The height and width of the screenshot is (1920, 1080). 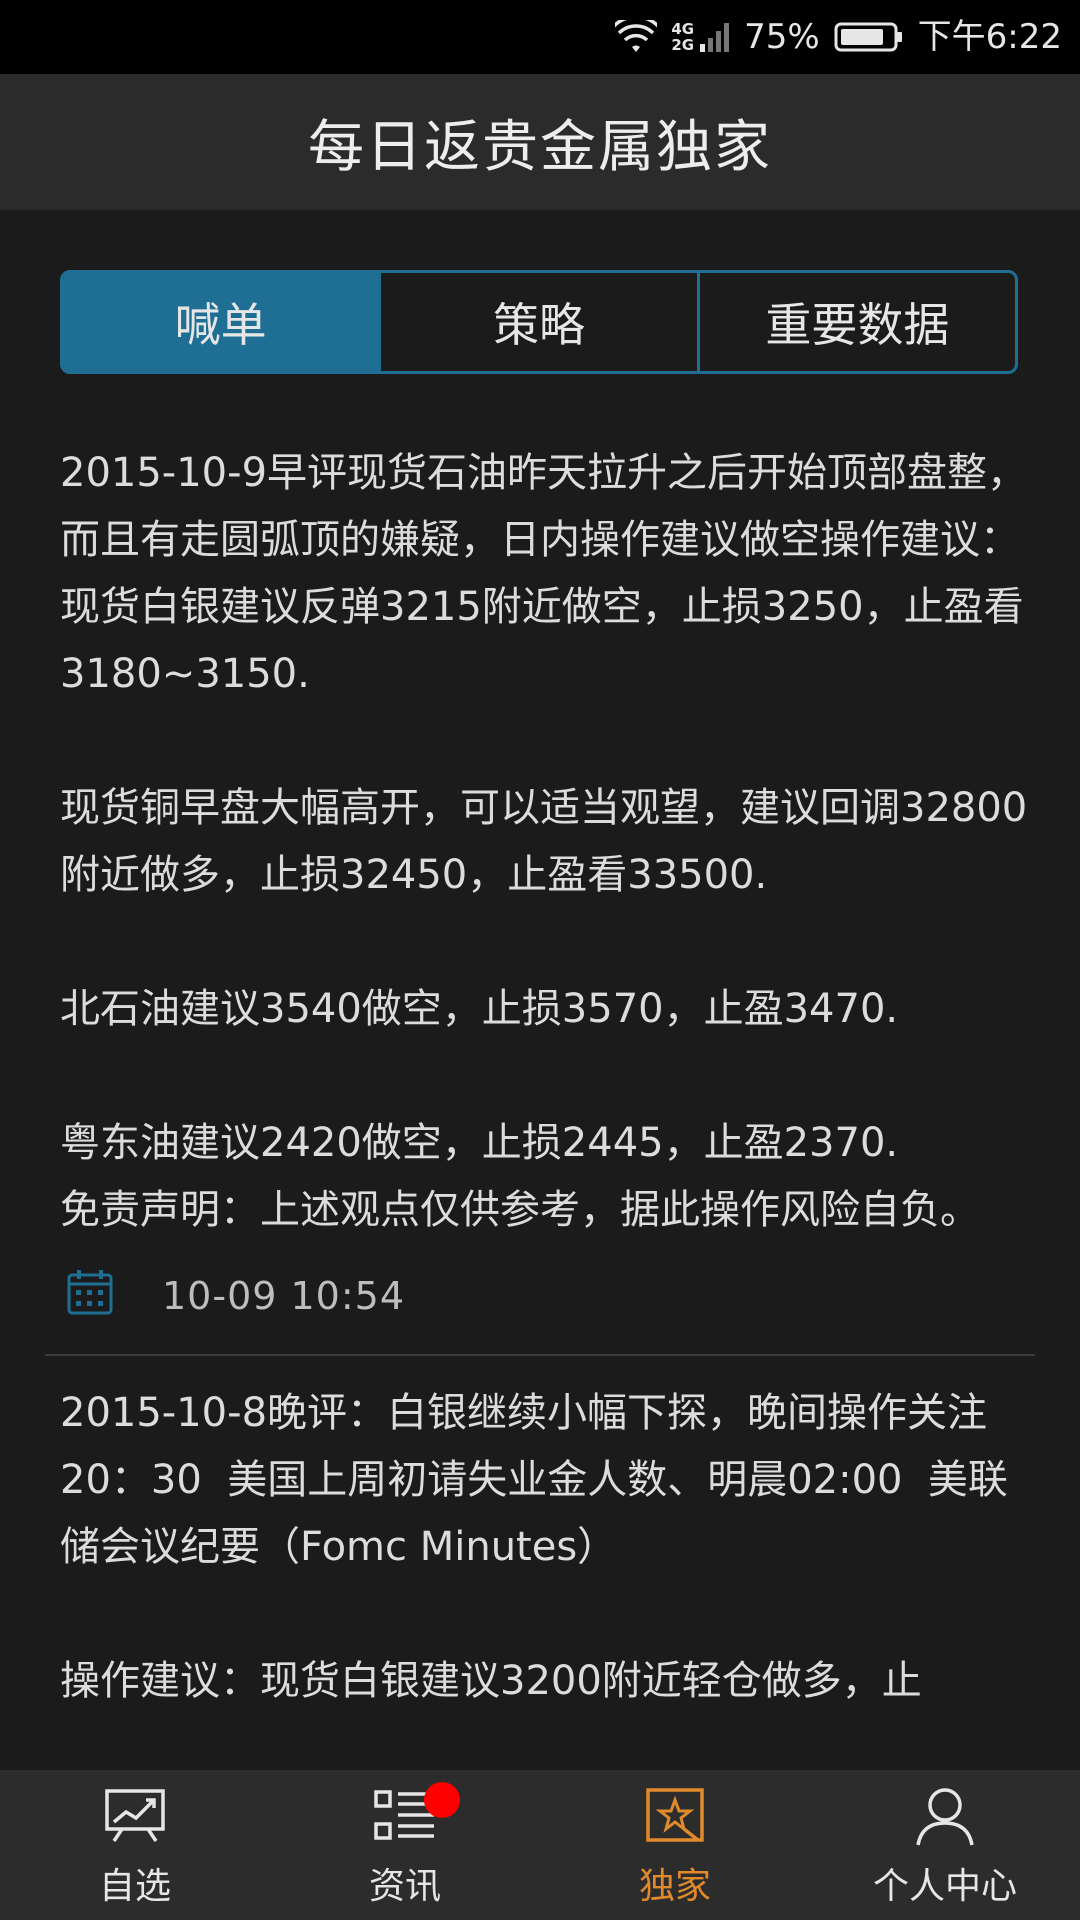 I want to click on notification-badge, so click(x=442, y=1800).